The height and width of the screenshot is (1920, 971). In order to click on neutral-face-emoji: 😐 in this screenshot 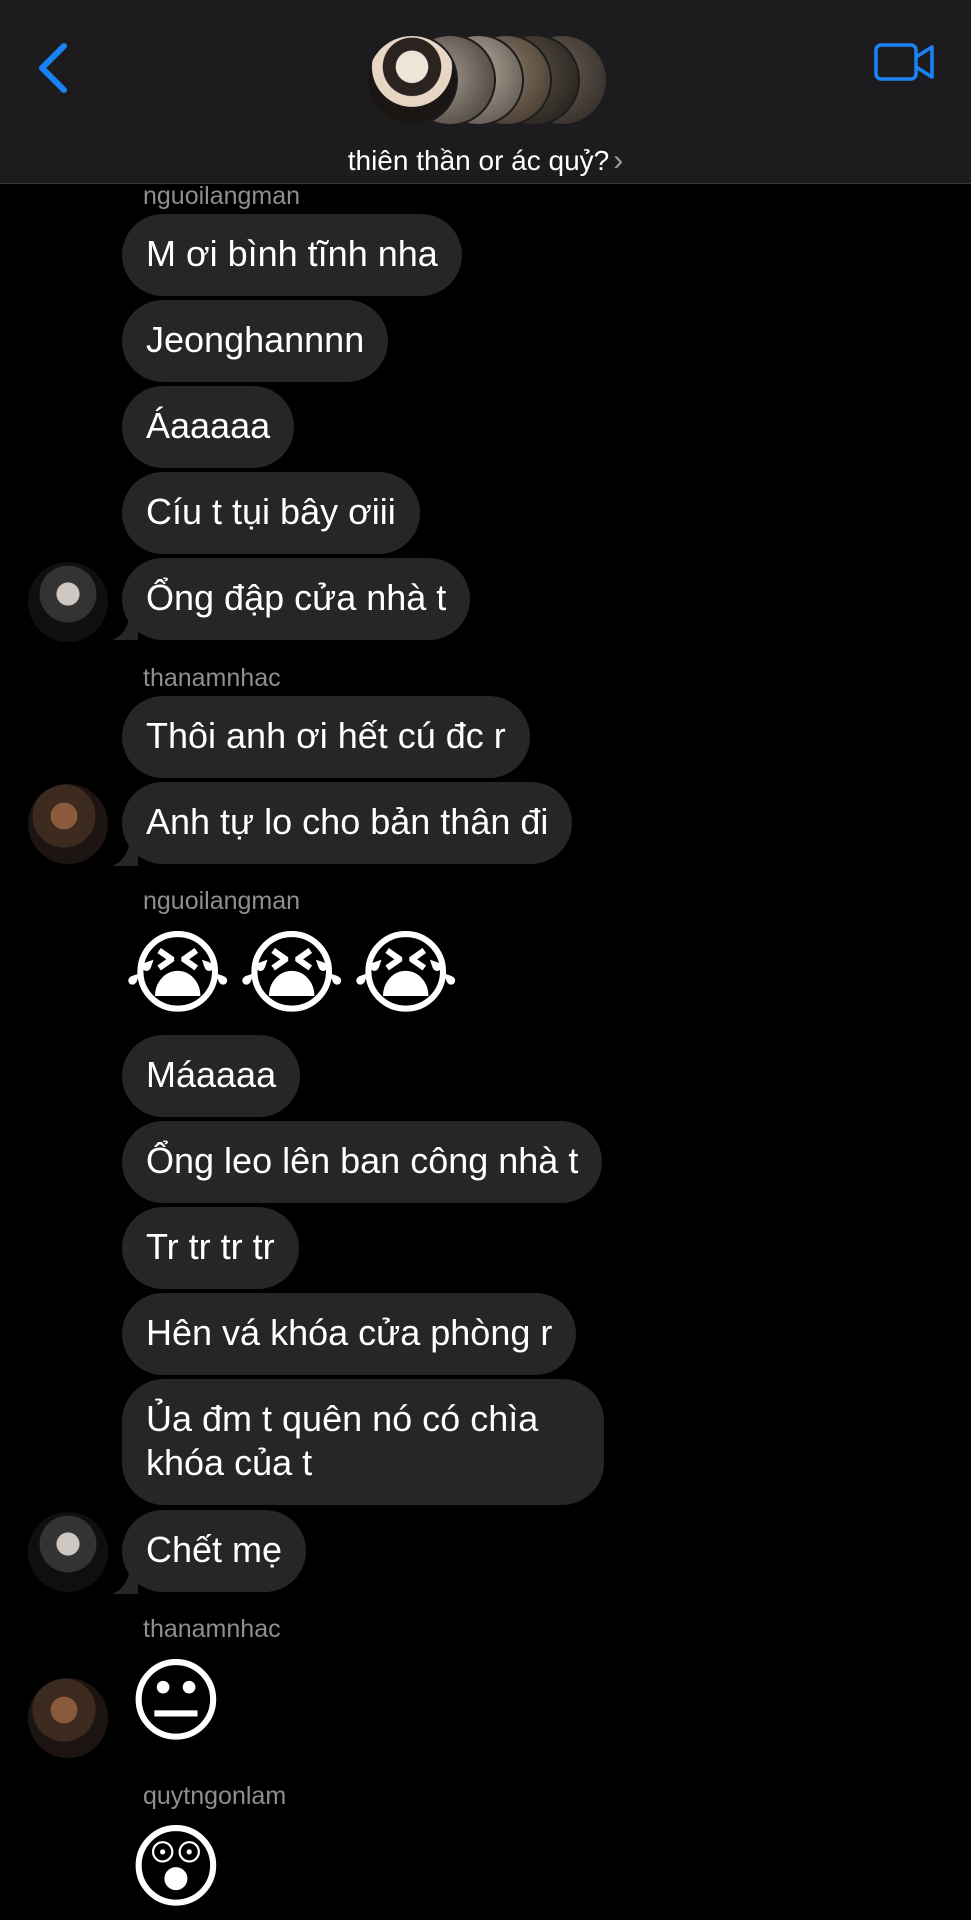, I will do `click(176, 1702)`.